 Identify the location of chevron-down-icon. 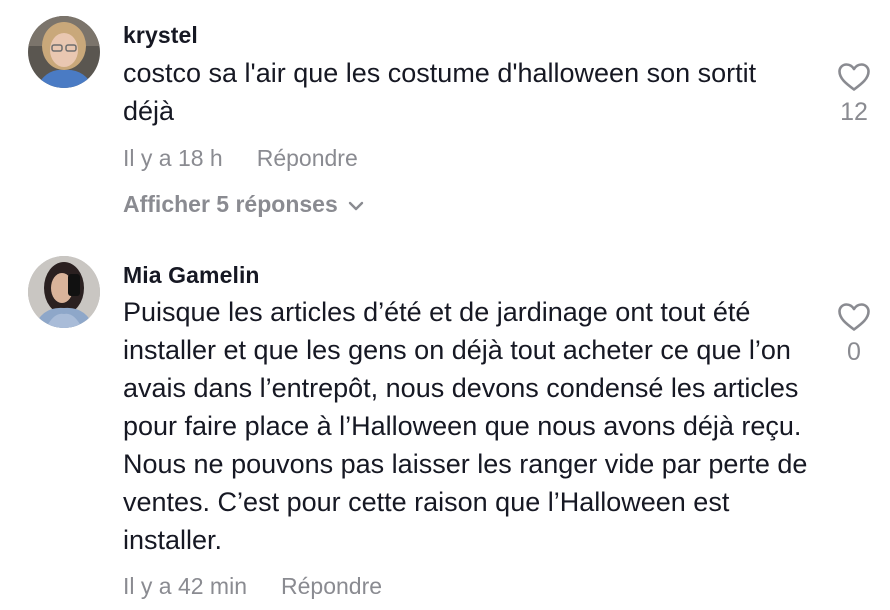
(356, 203).